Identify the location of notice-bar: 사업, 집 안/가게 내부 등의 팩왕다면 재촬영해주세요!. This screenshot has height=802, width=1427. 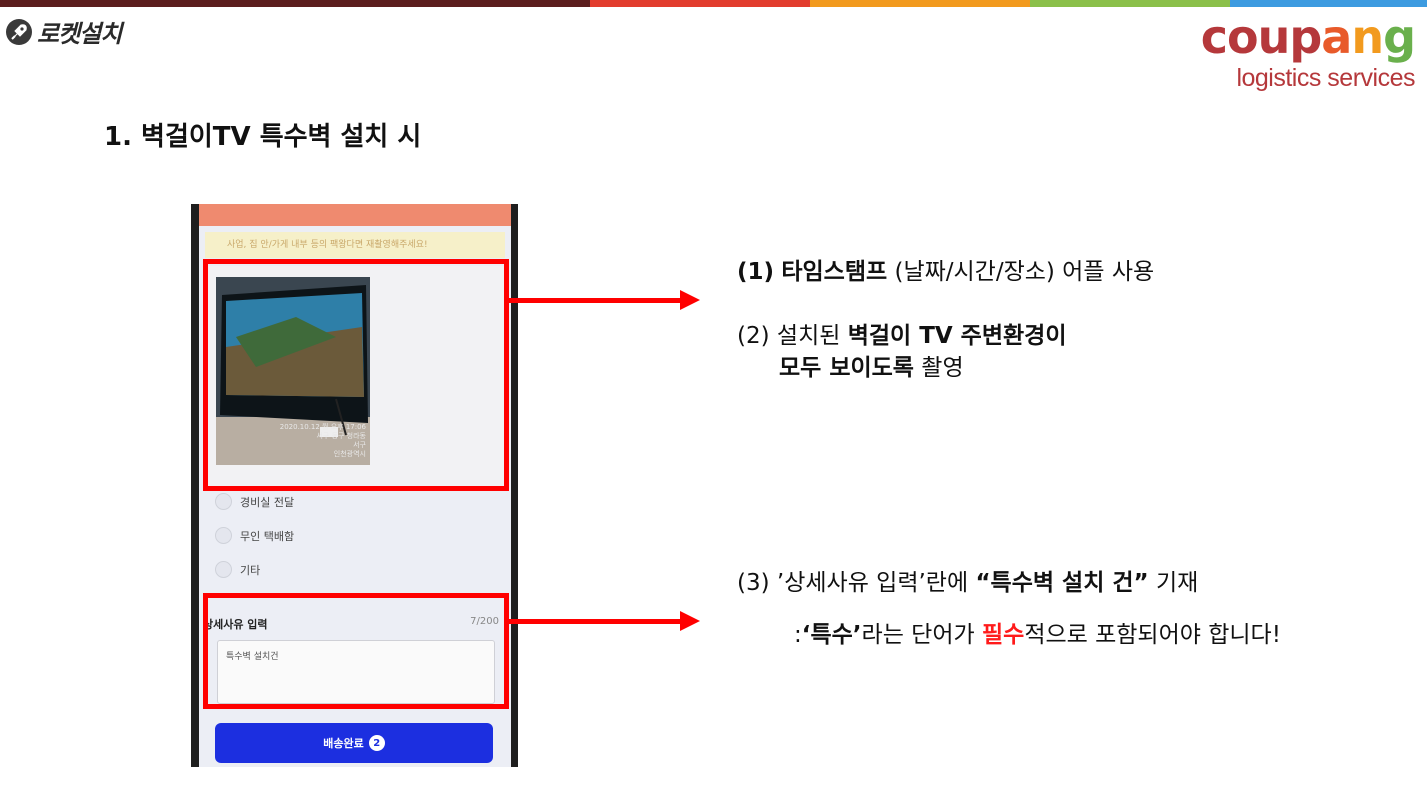
(355, 245).